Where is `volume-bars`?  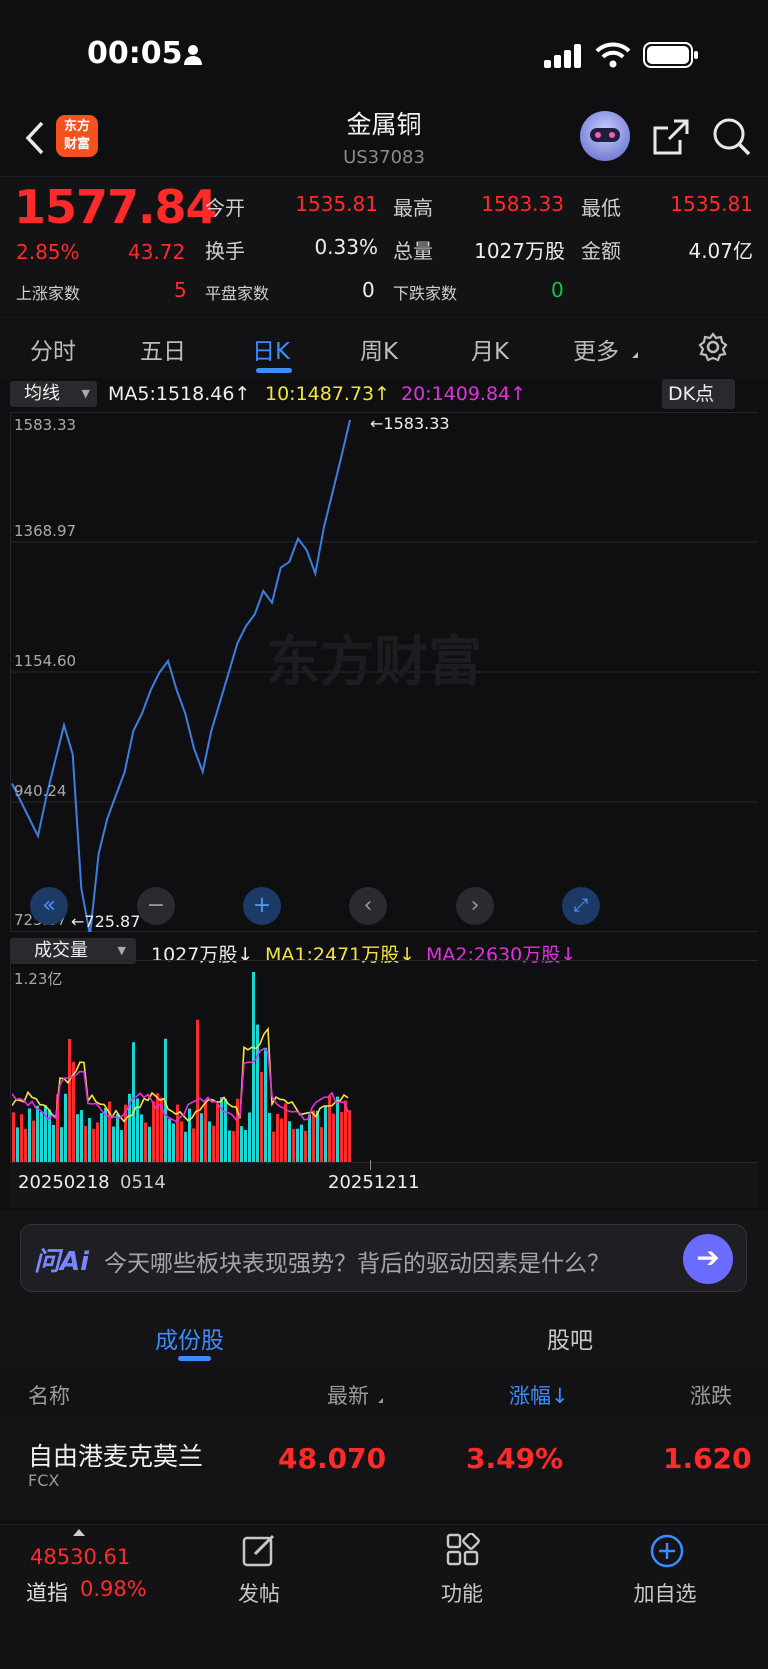 volume-bars is located at coordinates (181, 1067).